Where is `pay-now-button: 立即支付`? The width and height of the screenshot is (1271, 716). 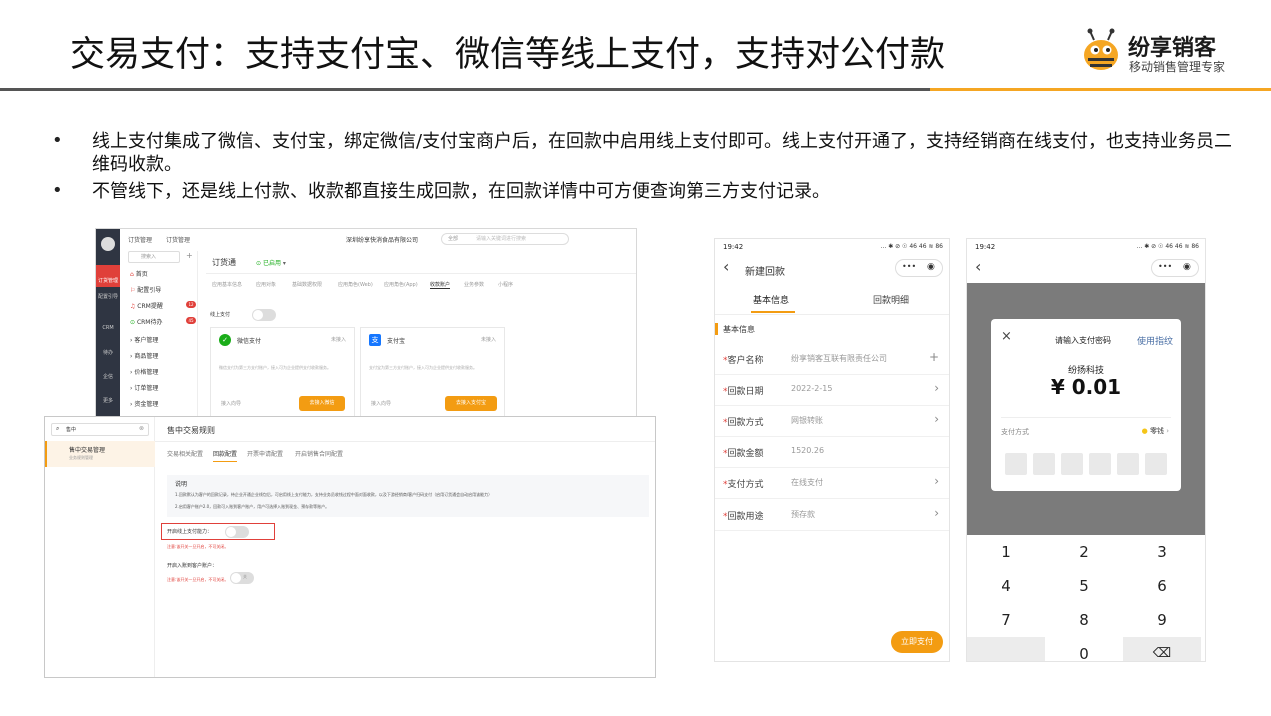
pay-now-button: 立即支付 is located at coordinates (917, 642).